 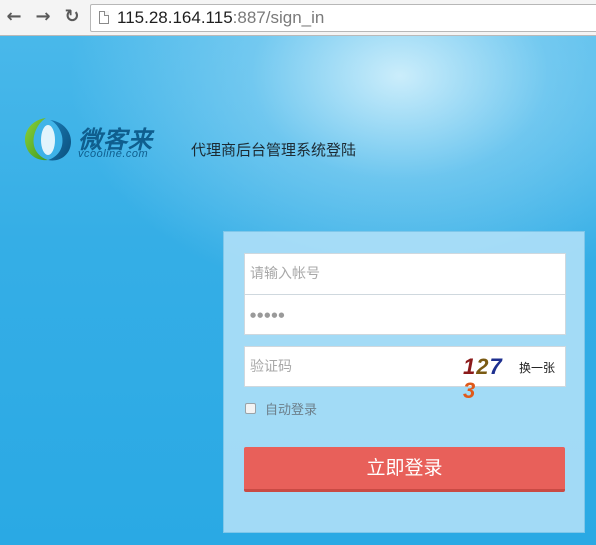 I want to click on captcha-digit: 1, so click(x=470, y=366).